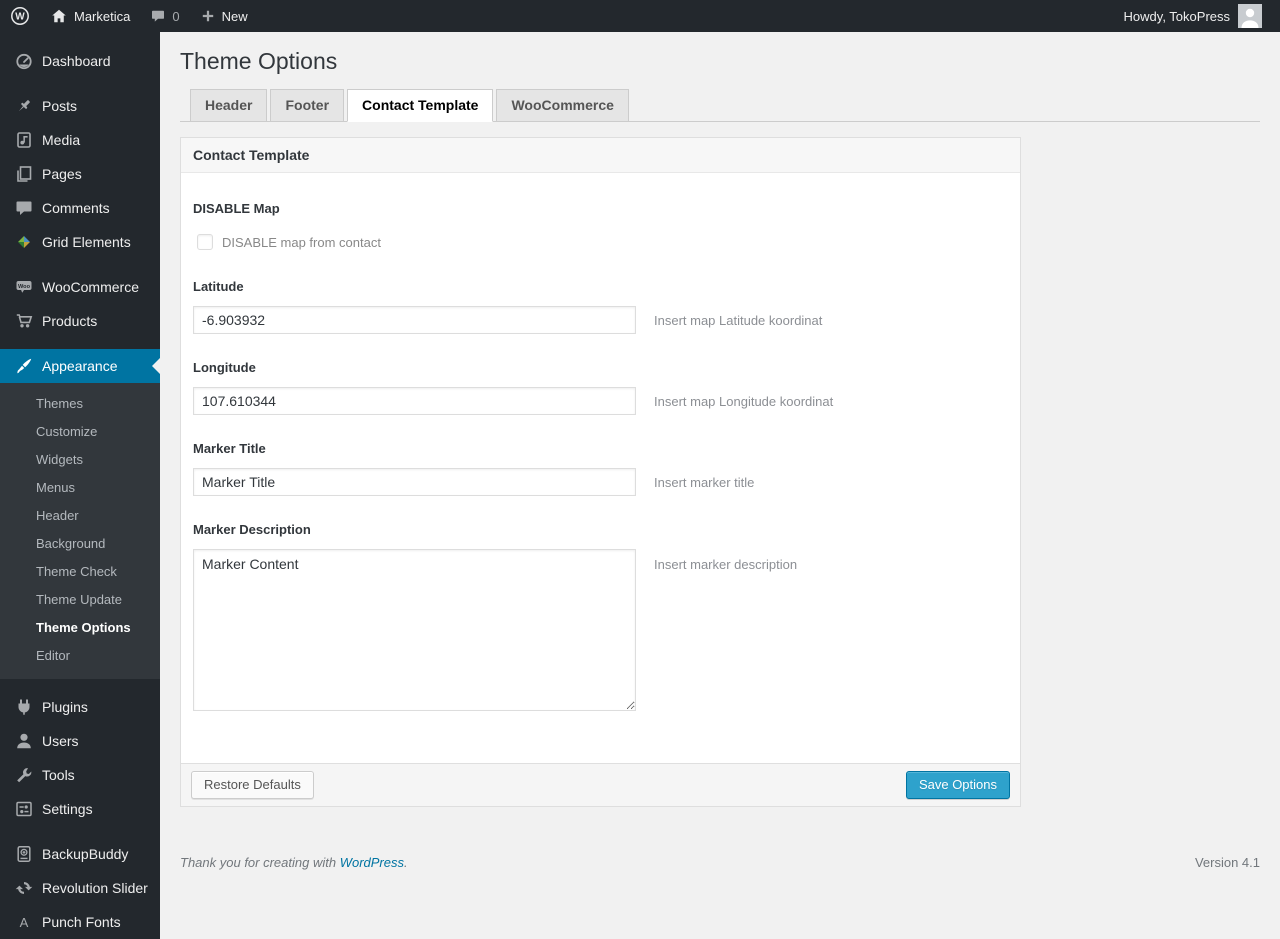  Describe the element at coordinates (307, 105) in the screenshot. I see `tab-footer: Footer` at that location.